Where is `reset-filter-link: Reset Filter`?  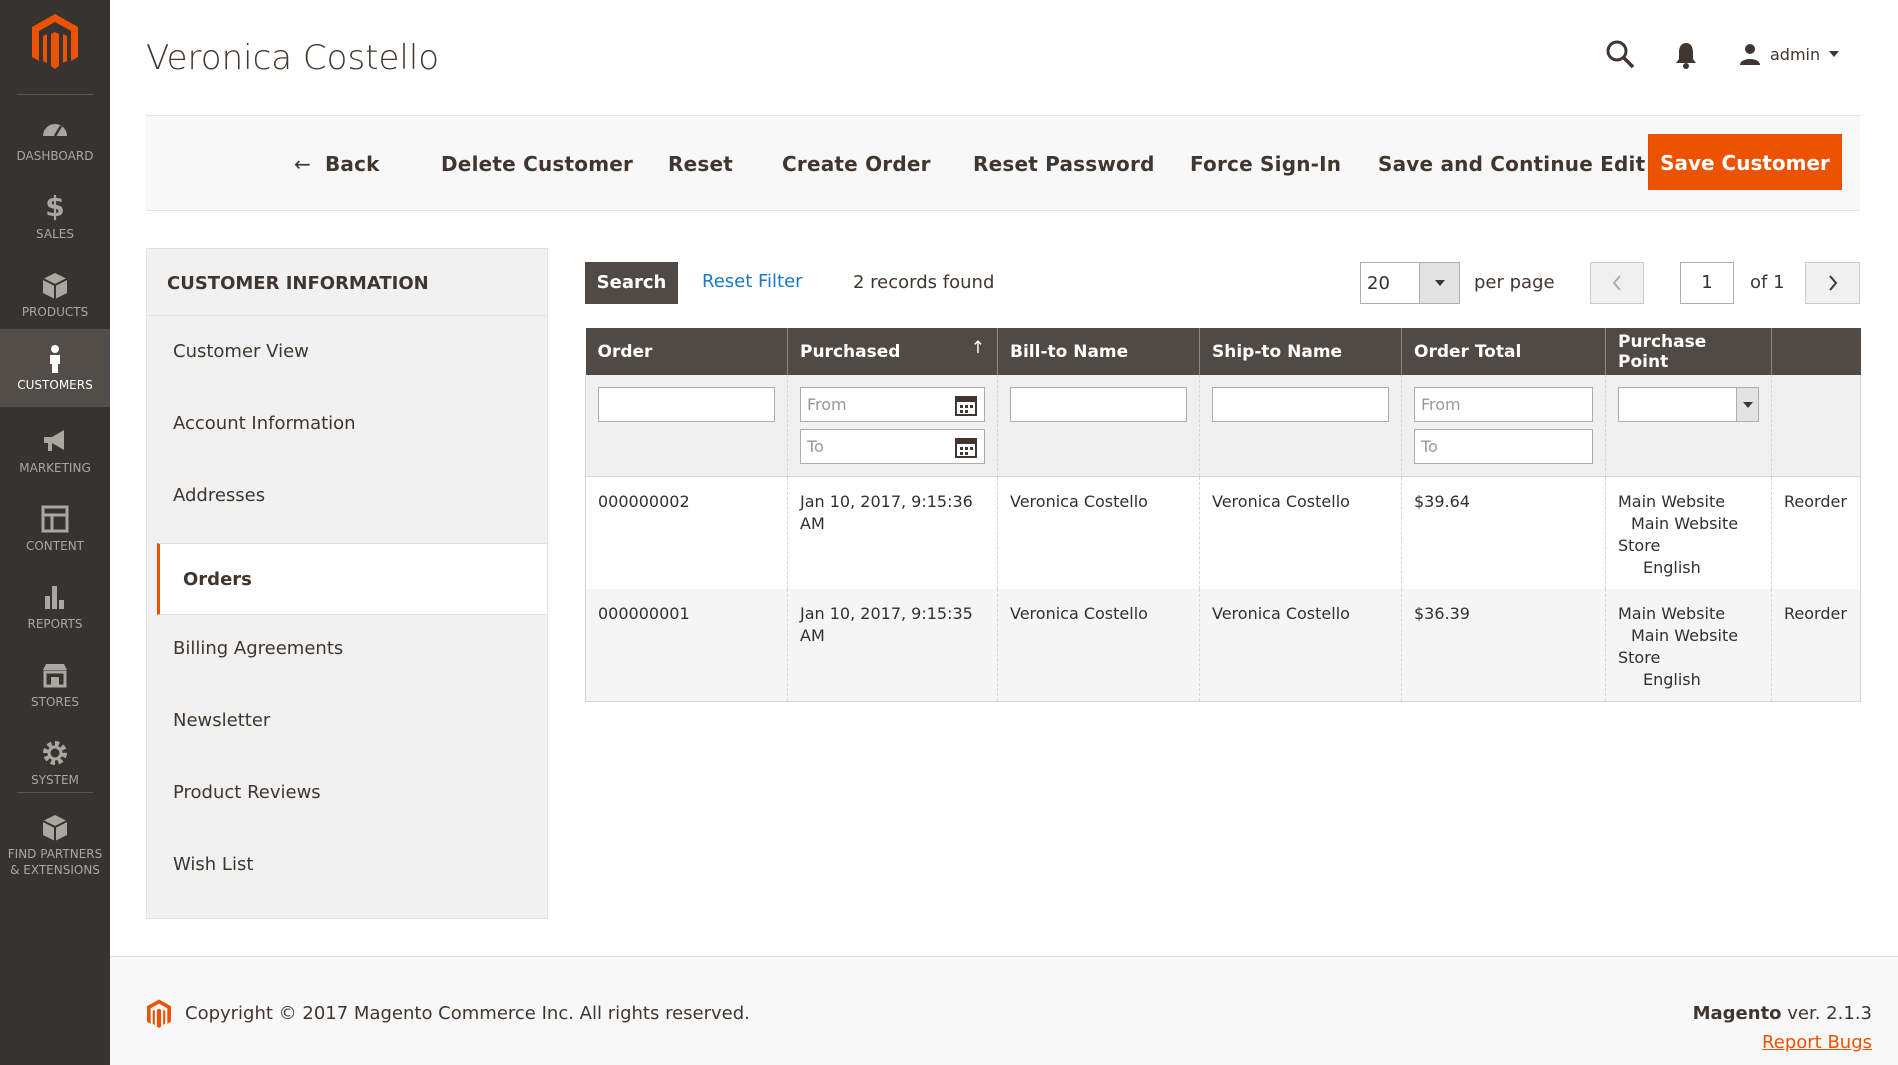 reset-filter-link: Reset Filter is located at coordinates (752, 281).